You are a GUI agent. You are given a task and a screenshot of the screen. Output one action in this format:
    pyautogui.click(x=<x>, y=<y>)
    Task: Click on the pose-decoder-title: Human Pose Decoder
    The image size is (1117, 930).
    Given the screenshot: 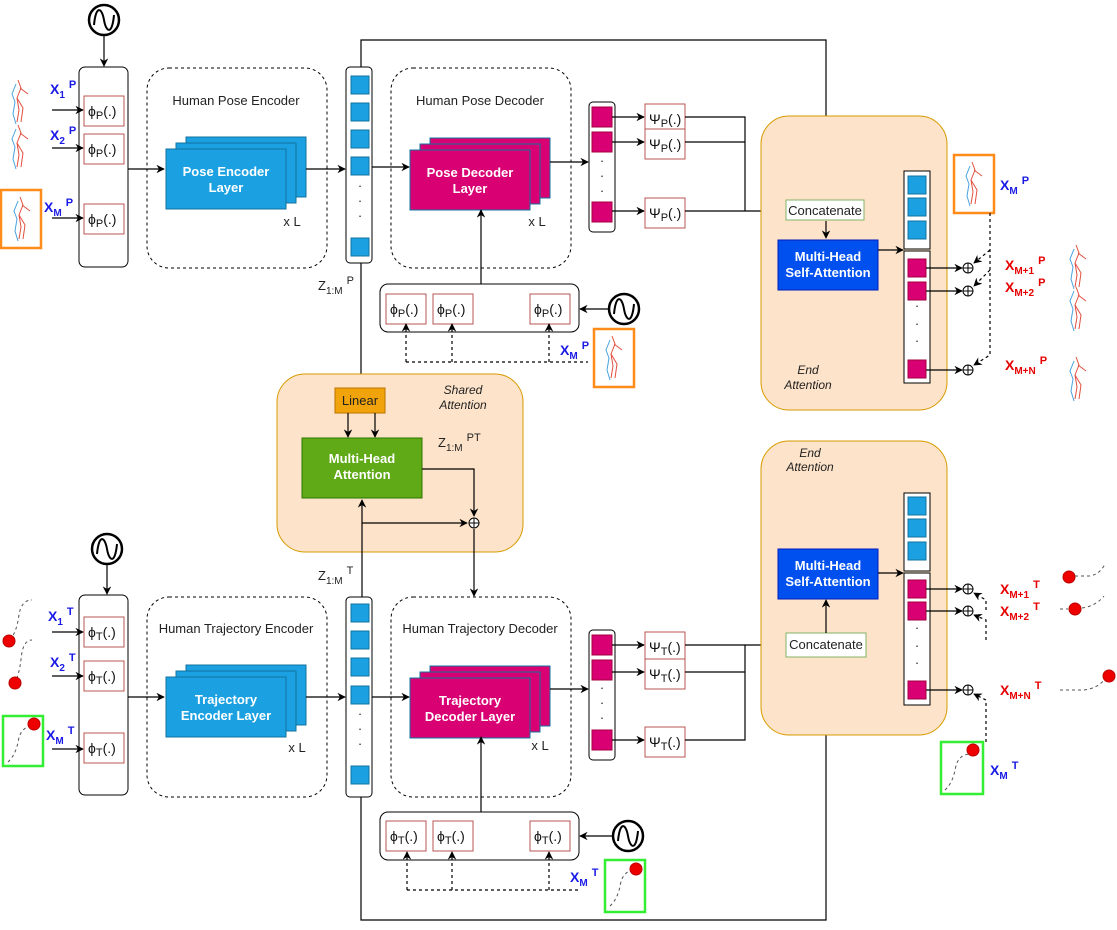 What is the action you would take?
    pyautogui.click(x=480, y=100)
    